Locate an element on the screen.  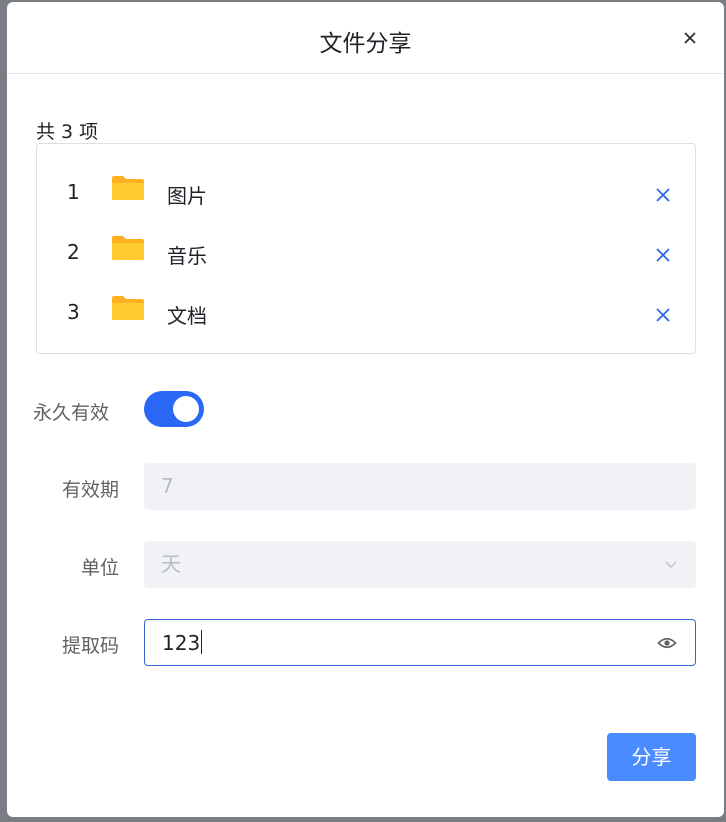
item-name: 文档 is located at coordinates (187, 316).